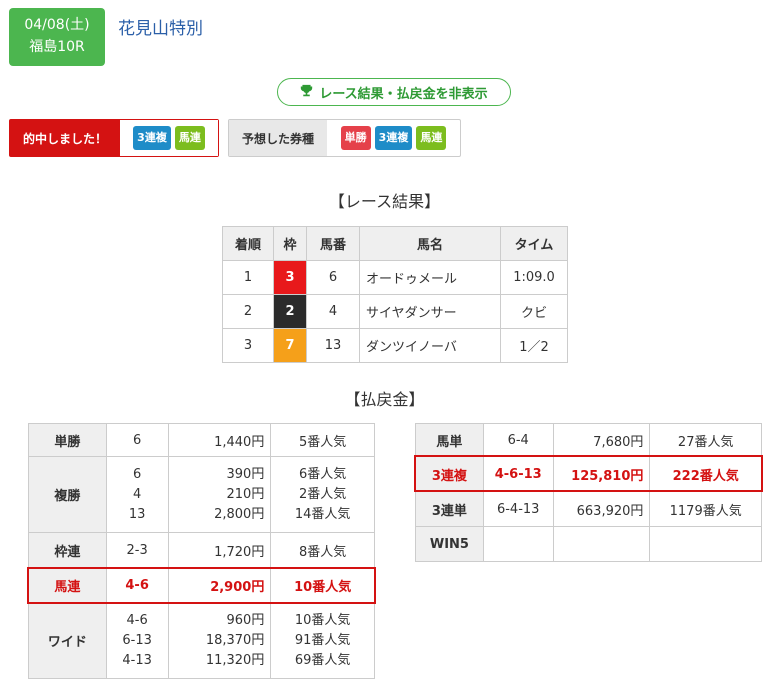 The image size is (769, 691). Describe the element at coordinates (431, 138) in the screenshot. I see `predicted-tag-umaren: 馬連` at that location.